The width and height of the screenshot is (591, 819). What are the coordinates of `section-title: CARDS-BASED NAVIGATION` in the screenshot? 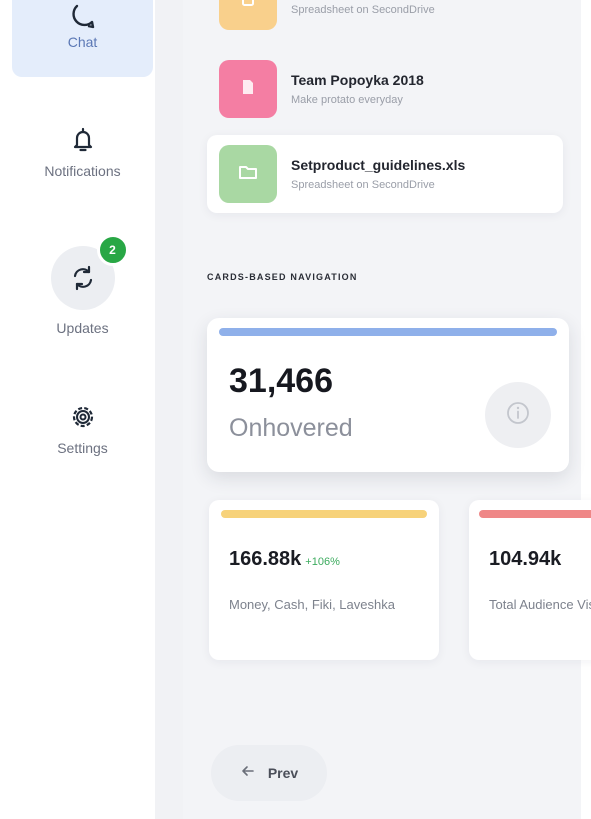 It's located at (282, 277).